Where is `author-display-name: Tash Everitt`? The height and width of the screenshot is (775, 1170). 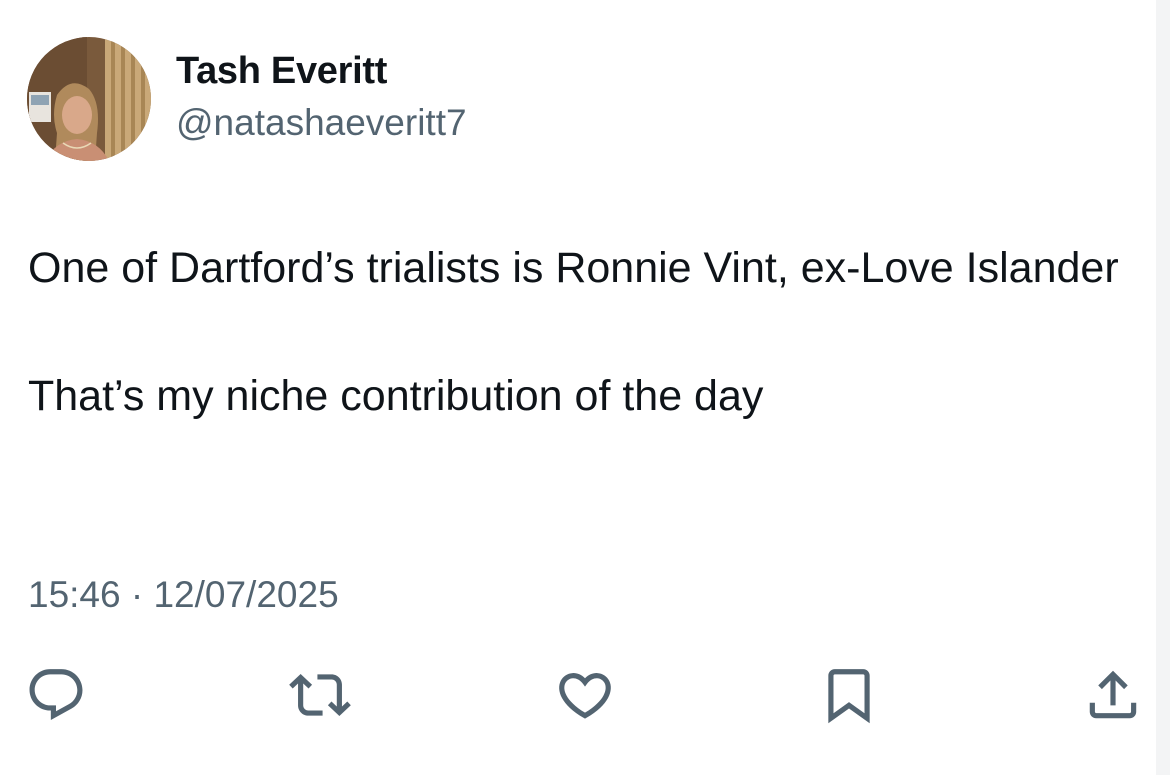 author-display-name: Tash Everitt is located at coordinates (281, 71).